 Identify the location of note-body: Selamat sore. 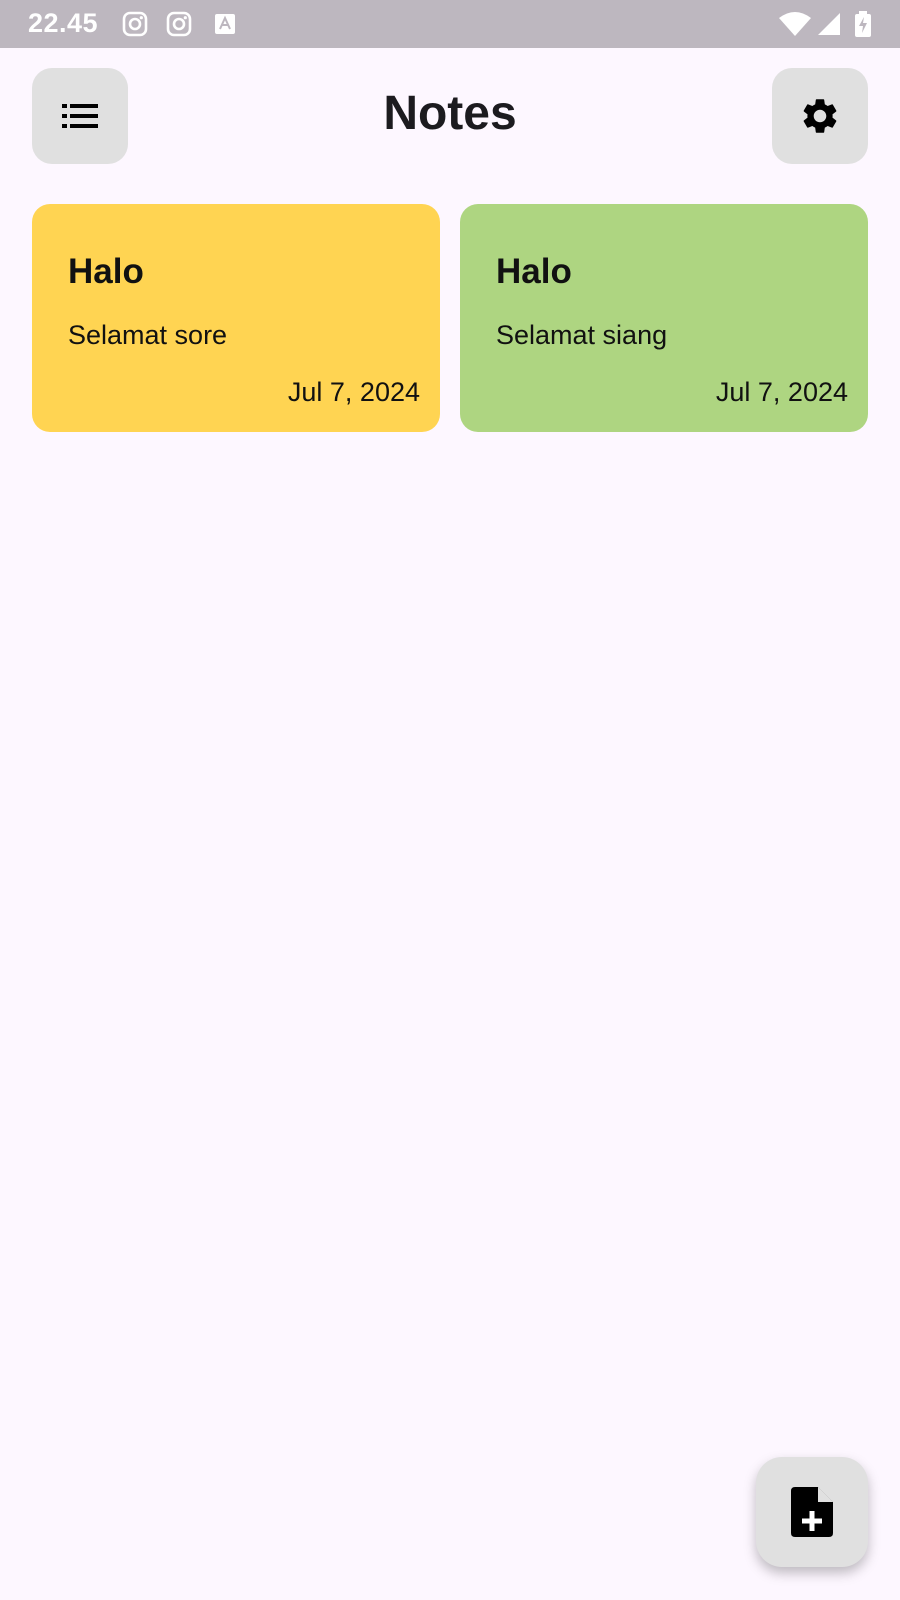
(148, 335).